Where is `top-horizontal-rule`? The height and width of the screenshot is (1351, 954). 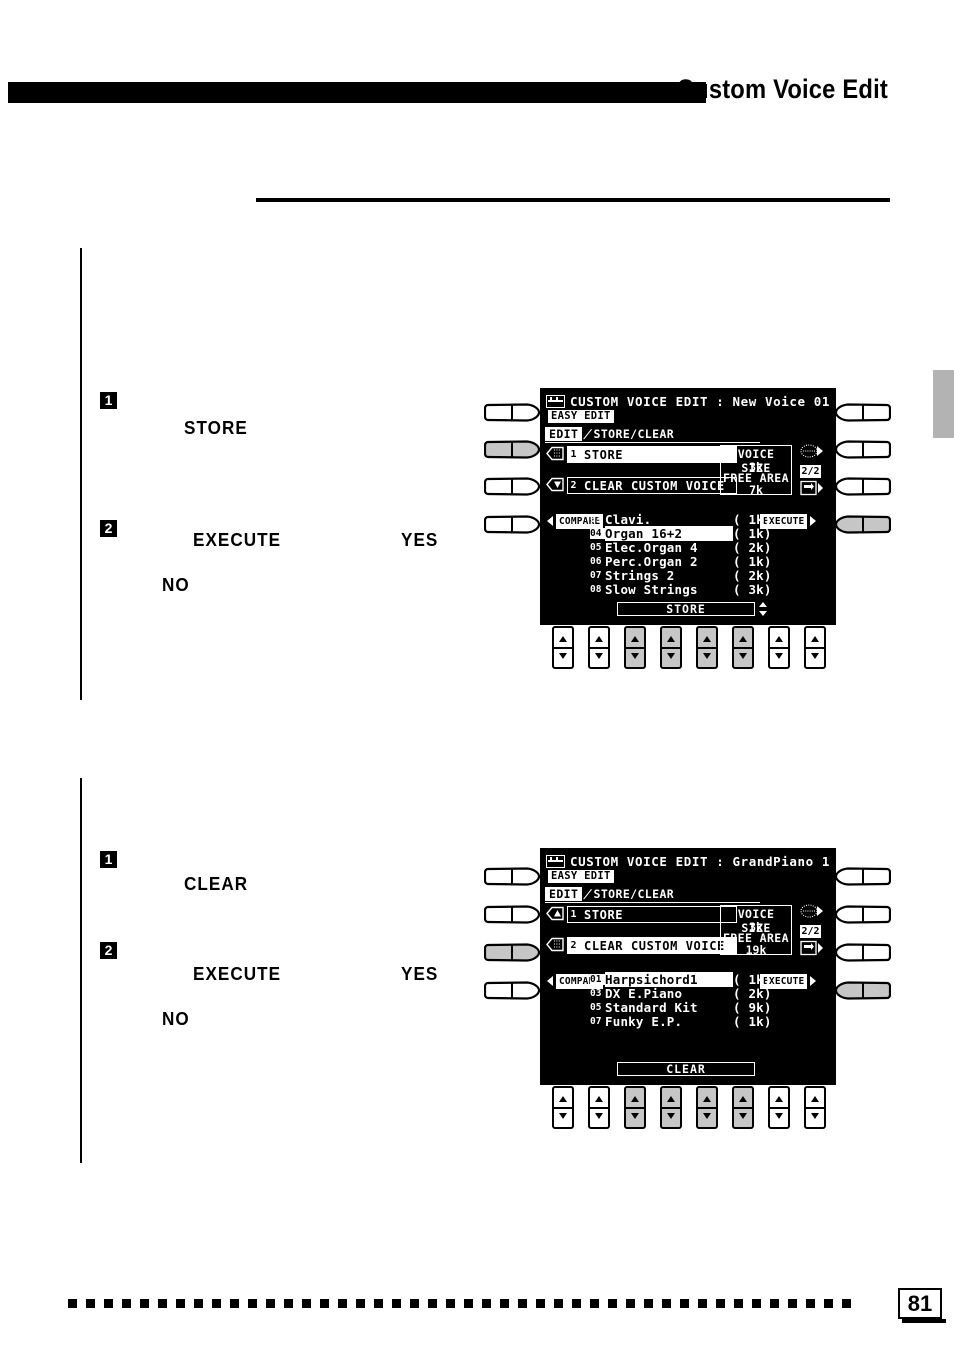
top-horizontal-rule is located at coordinates (573, 200).